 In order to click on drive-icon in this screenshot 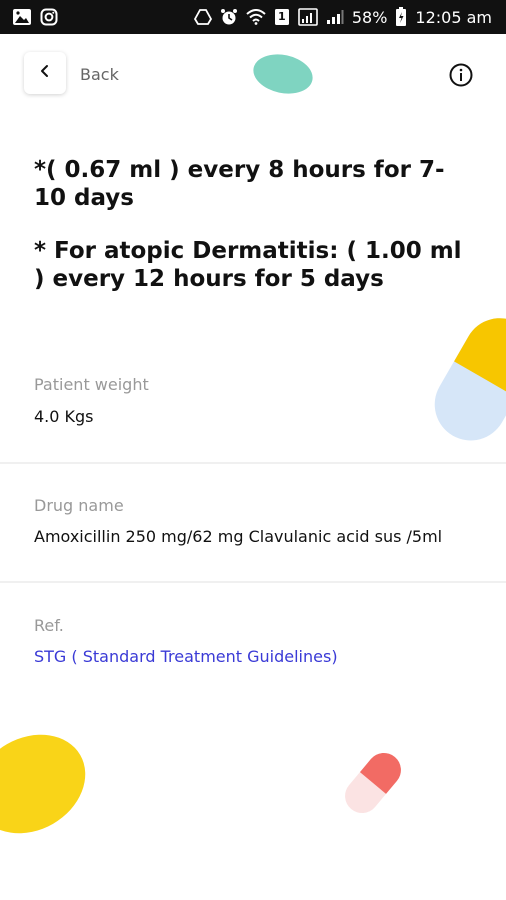, I will do `click(202, 17)`.